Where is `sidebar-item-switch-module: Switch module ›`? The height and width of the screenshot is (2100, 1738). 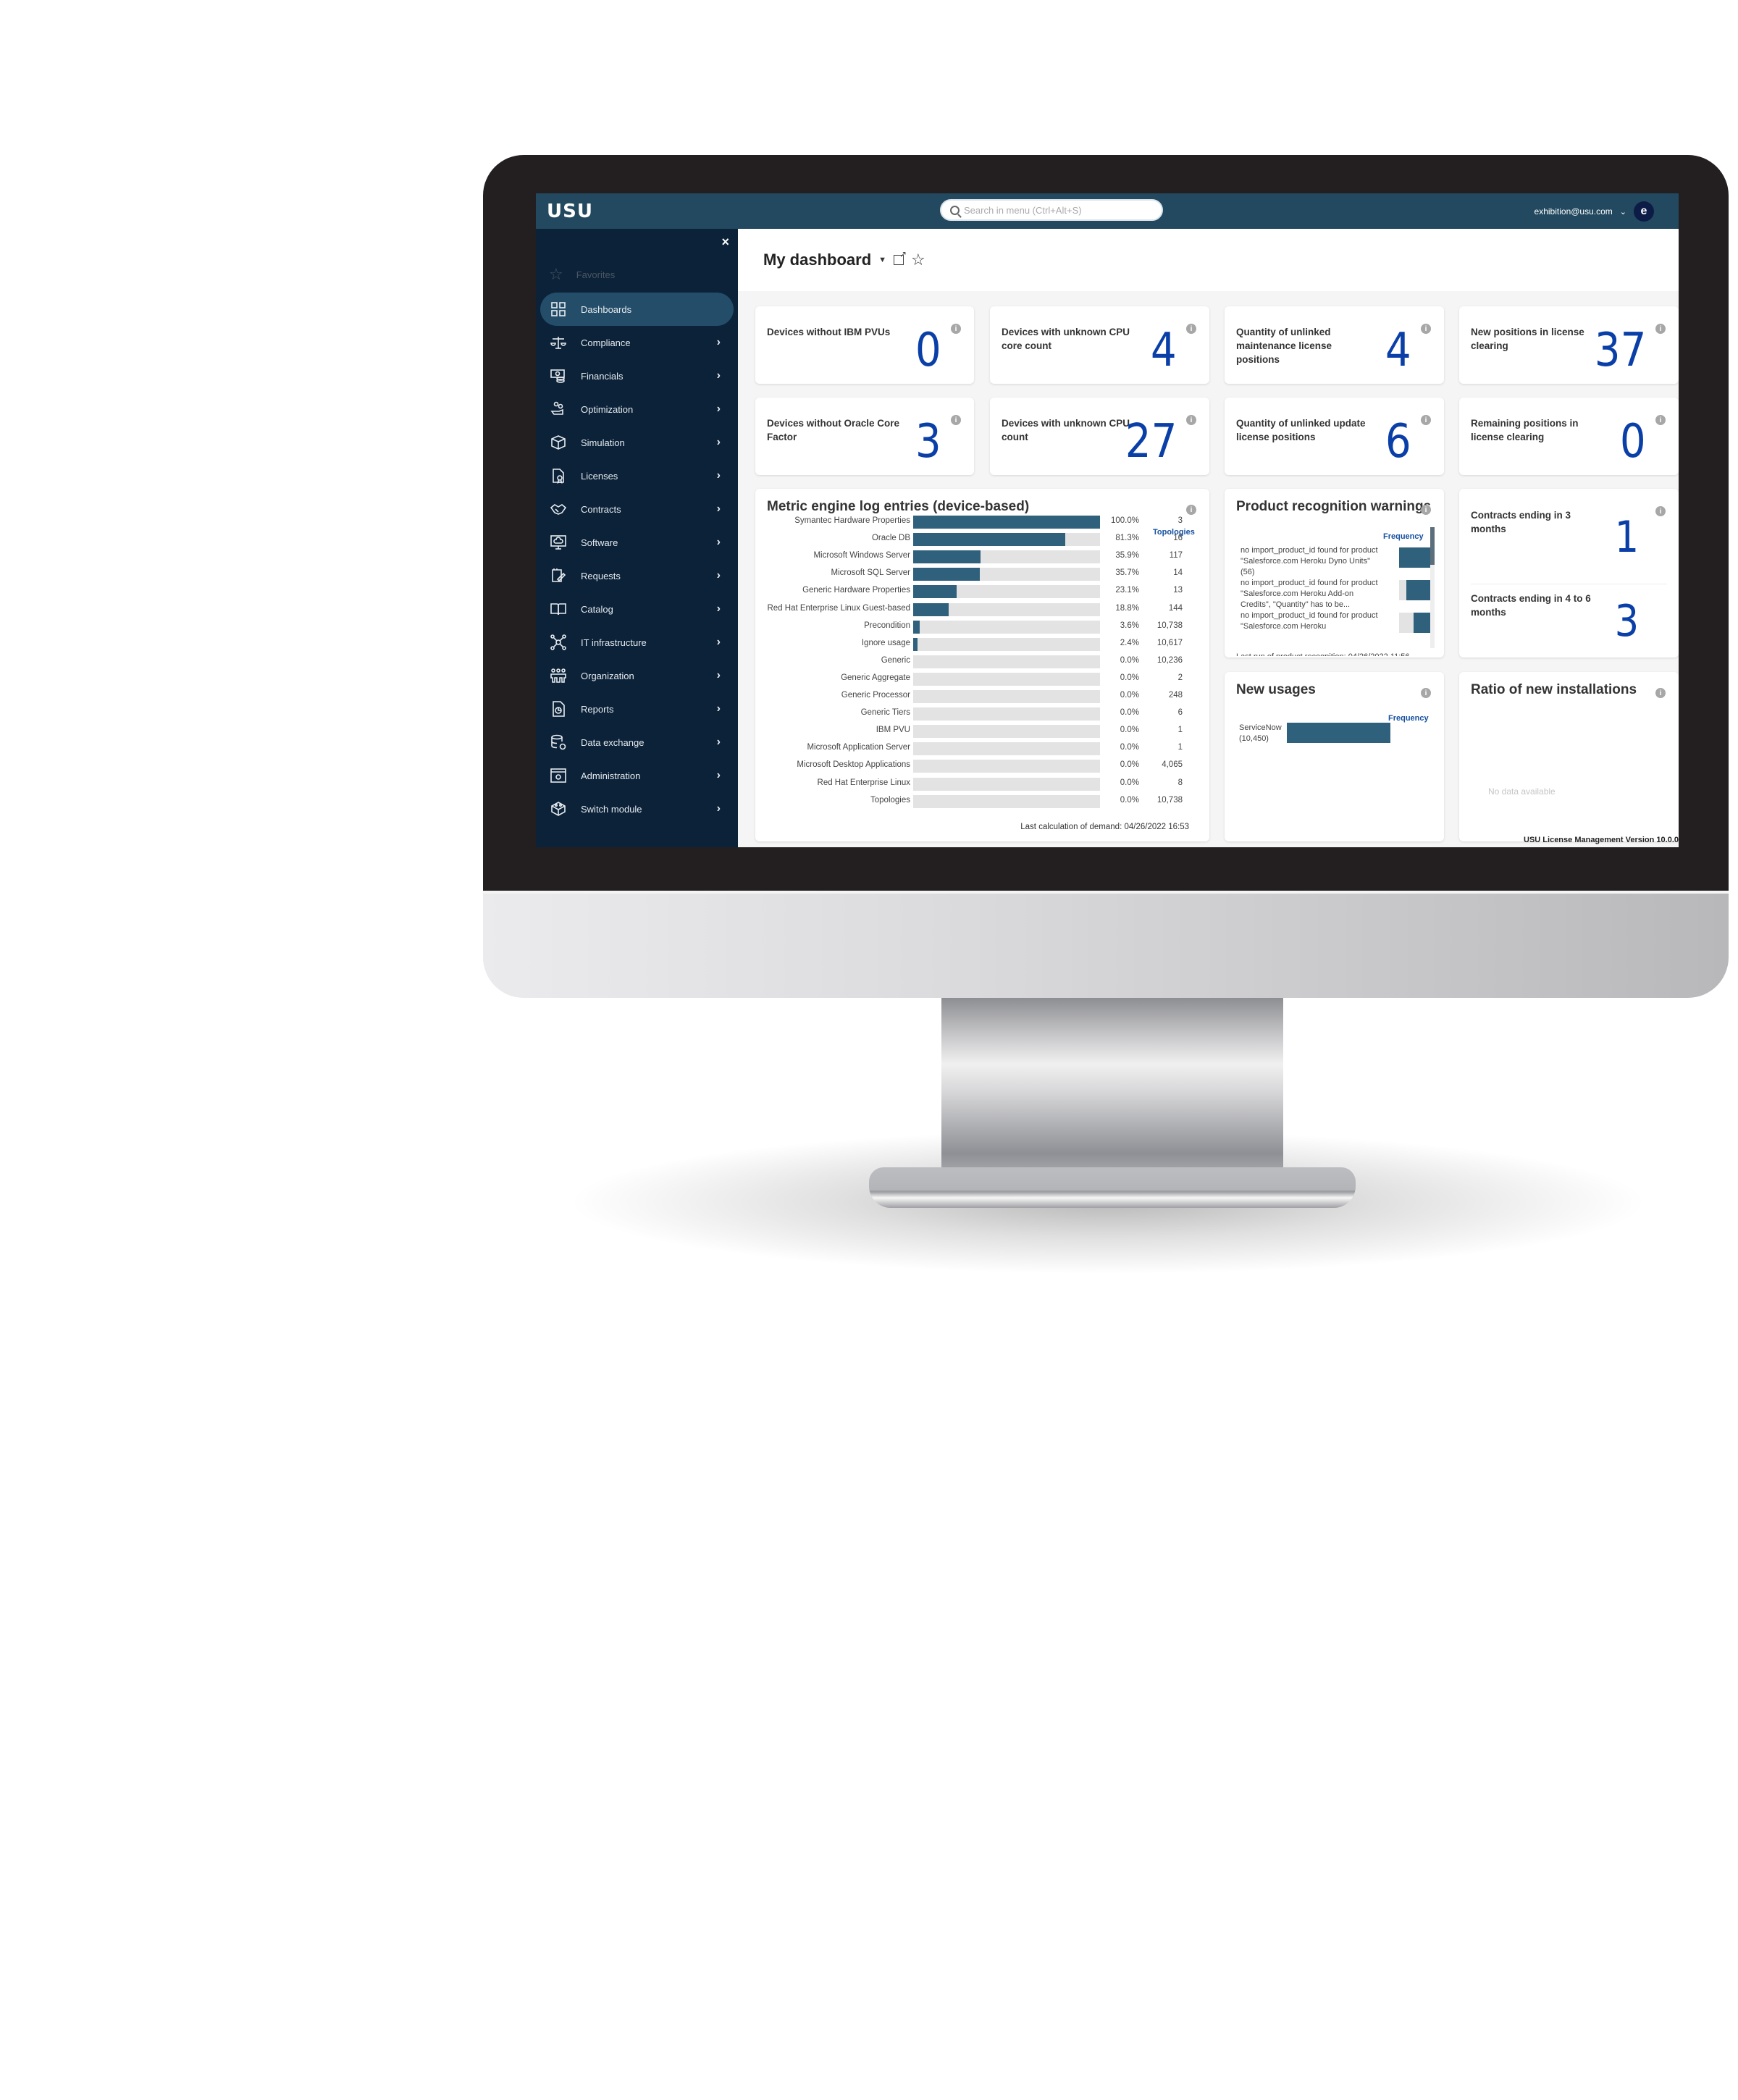 sidebar-item-switch-module: Switch module › is located at coordinates (637, 809).